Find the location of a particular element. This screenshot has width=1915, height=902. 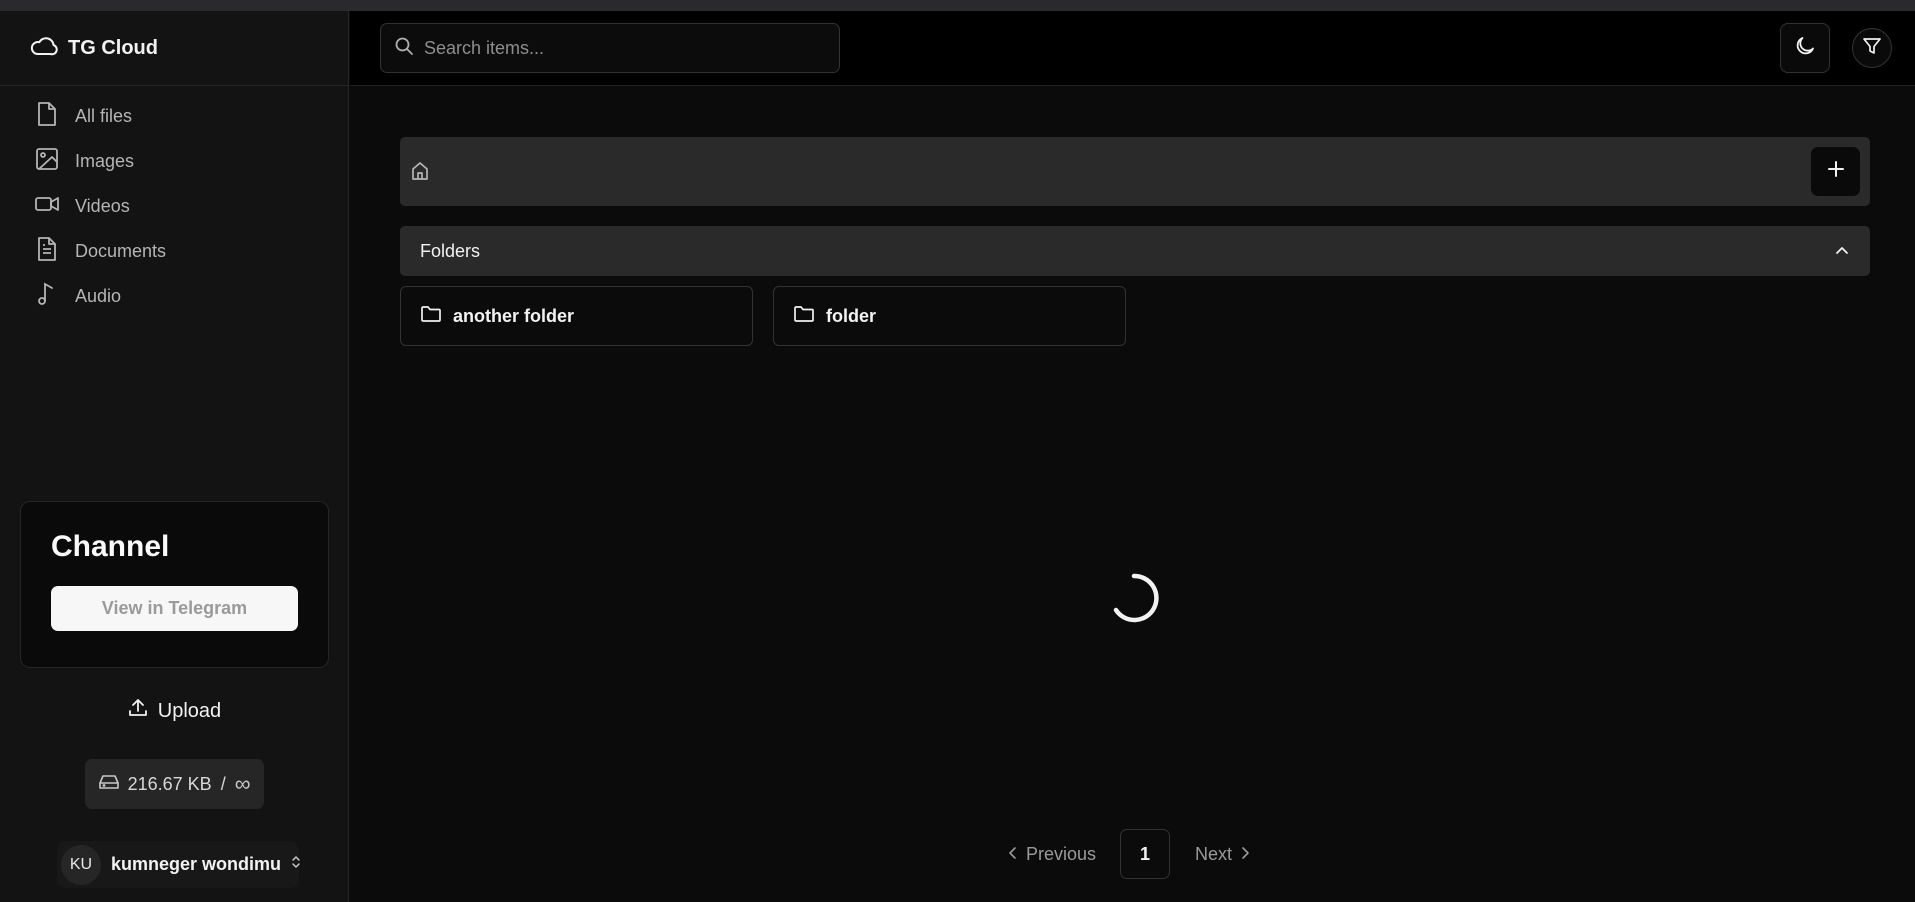

video-icon is located at coordinates (47, 206).